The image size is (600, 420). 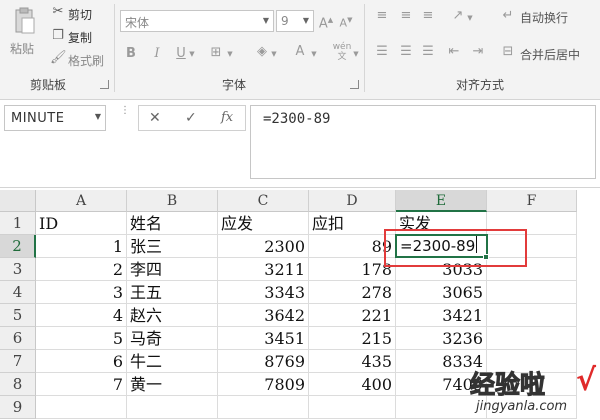 What do you see at coordinates (508, 16) in the screenshot?
I see `wrap-text-icon: ↵` at bounding box center [508, 16].